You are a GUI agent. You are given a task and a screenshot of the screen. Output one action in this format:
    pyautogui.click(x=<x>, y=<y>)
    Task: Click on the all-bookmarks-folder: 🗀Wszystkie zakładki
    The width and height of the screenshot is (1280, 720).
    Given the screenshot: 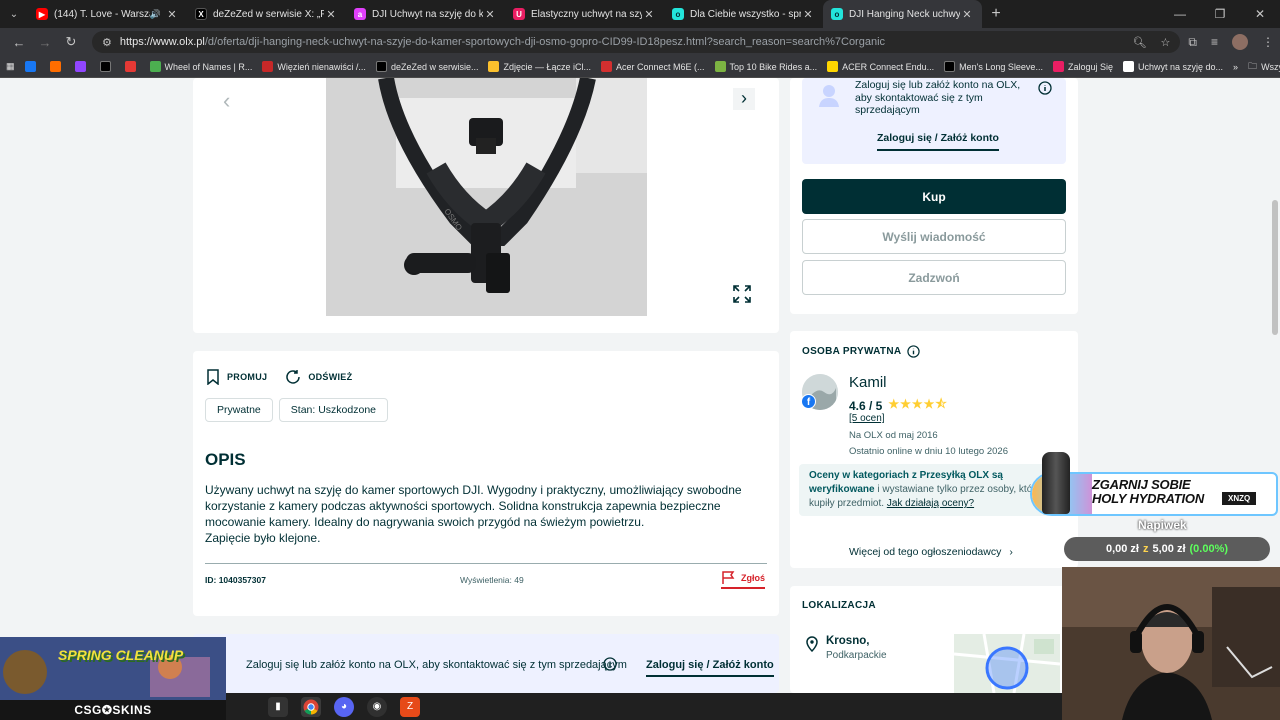 What is the action you would take?
    pyautogui.click(x=1264, y=67)
    